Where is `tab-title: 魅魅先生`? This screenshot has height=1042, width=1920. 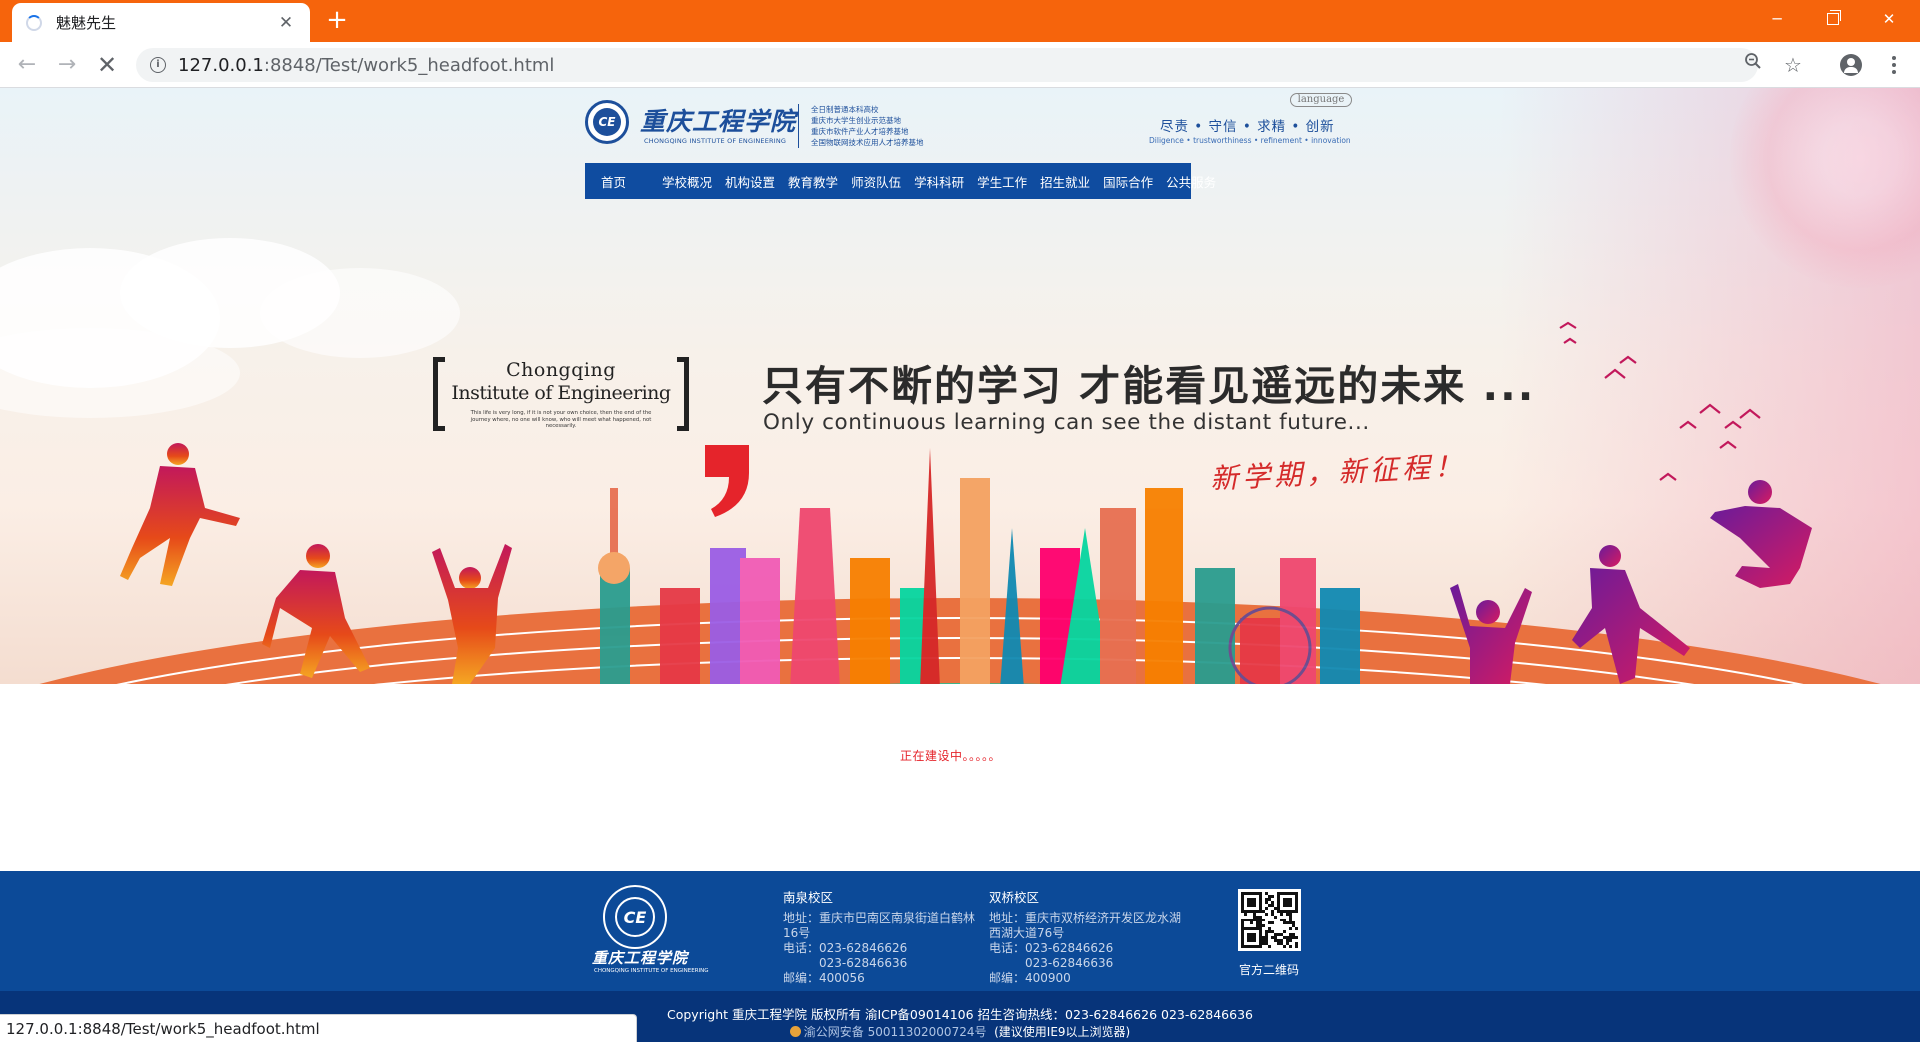 tab-title: 魅魅先生 is located at coordinates (86, 23).